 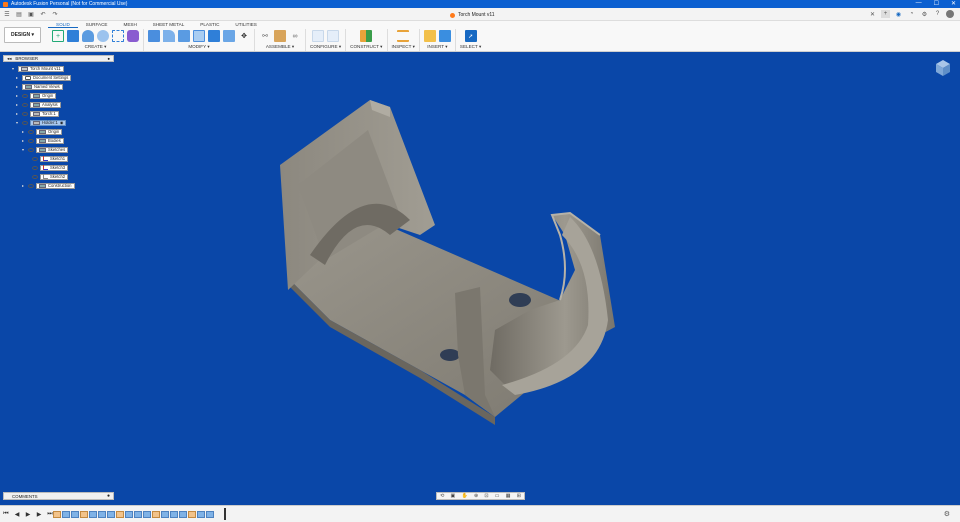 I want to click on extrude-icon, so click(x=73, y=36).